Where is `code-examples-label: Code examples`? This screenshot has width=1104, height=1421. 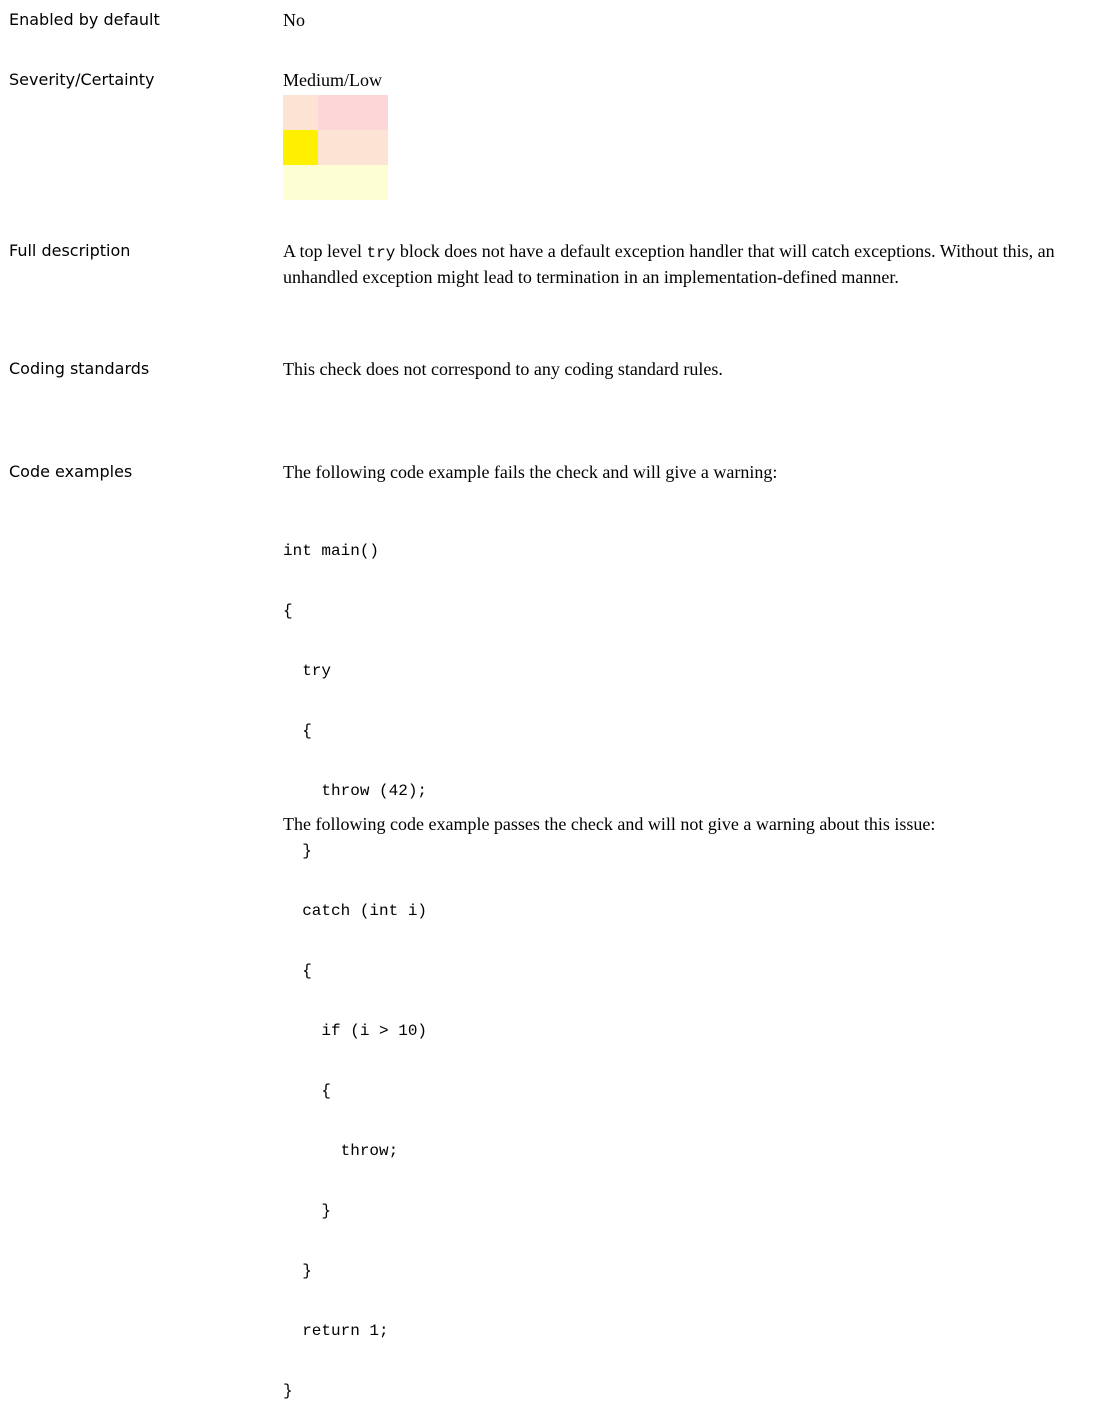
code-examples-label: Code examples is located at coordinates (71, 471).